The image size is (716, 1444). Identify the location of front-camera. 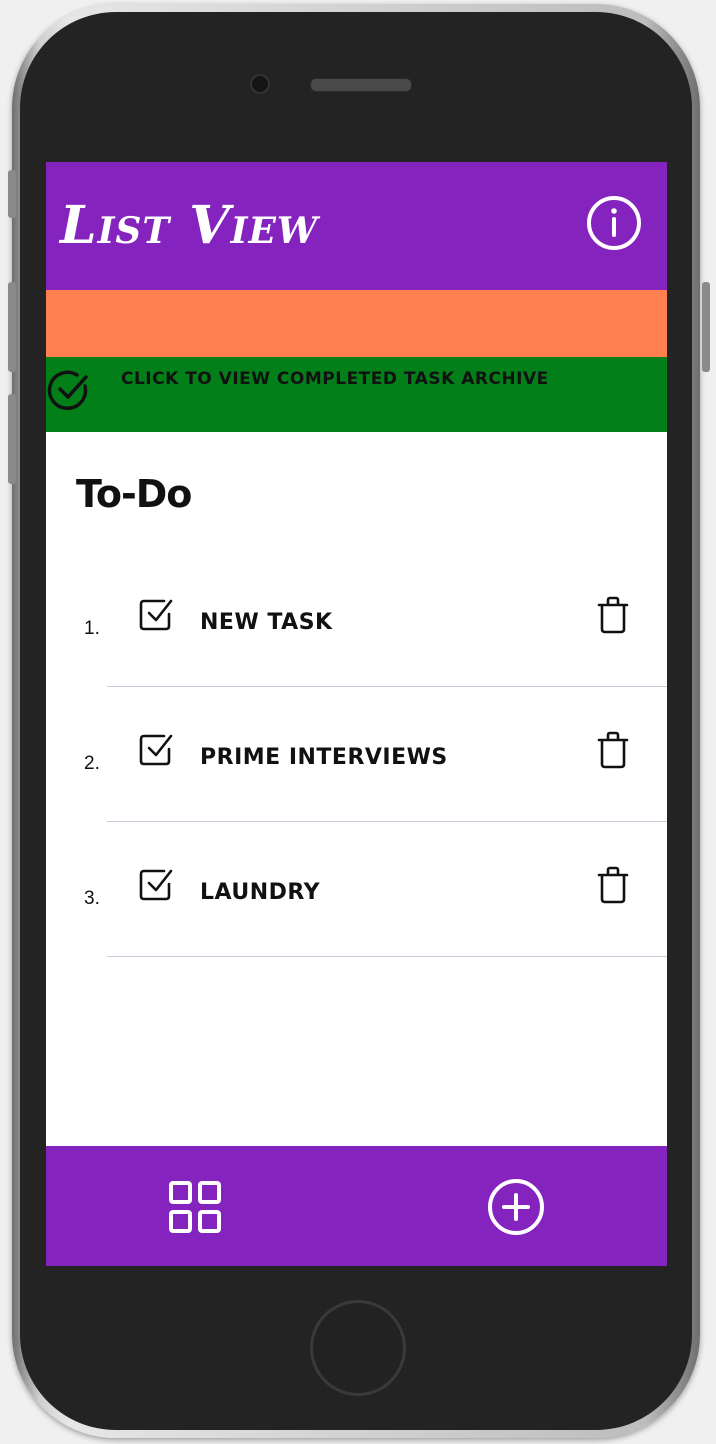
(260, 84).